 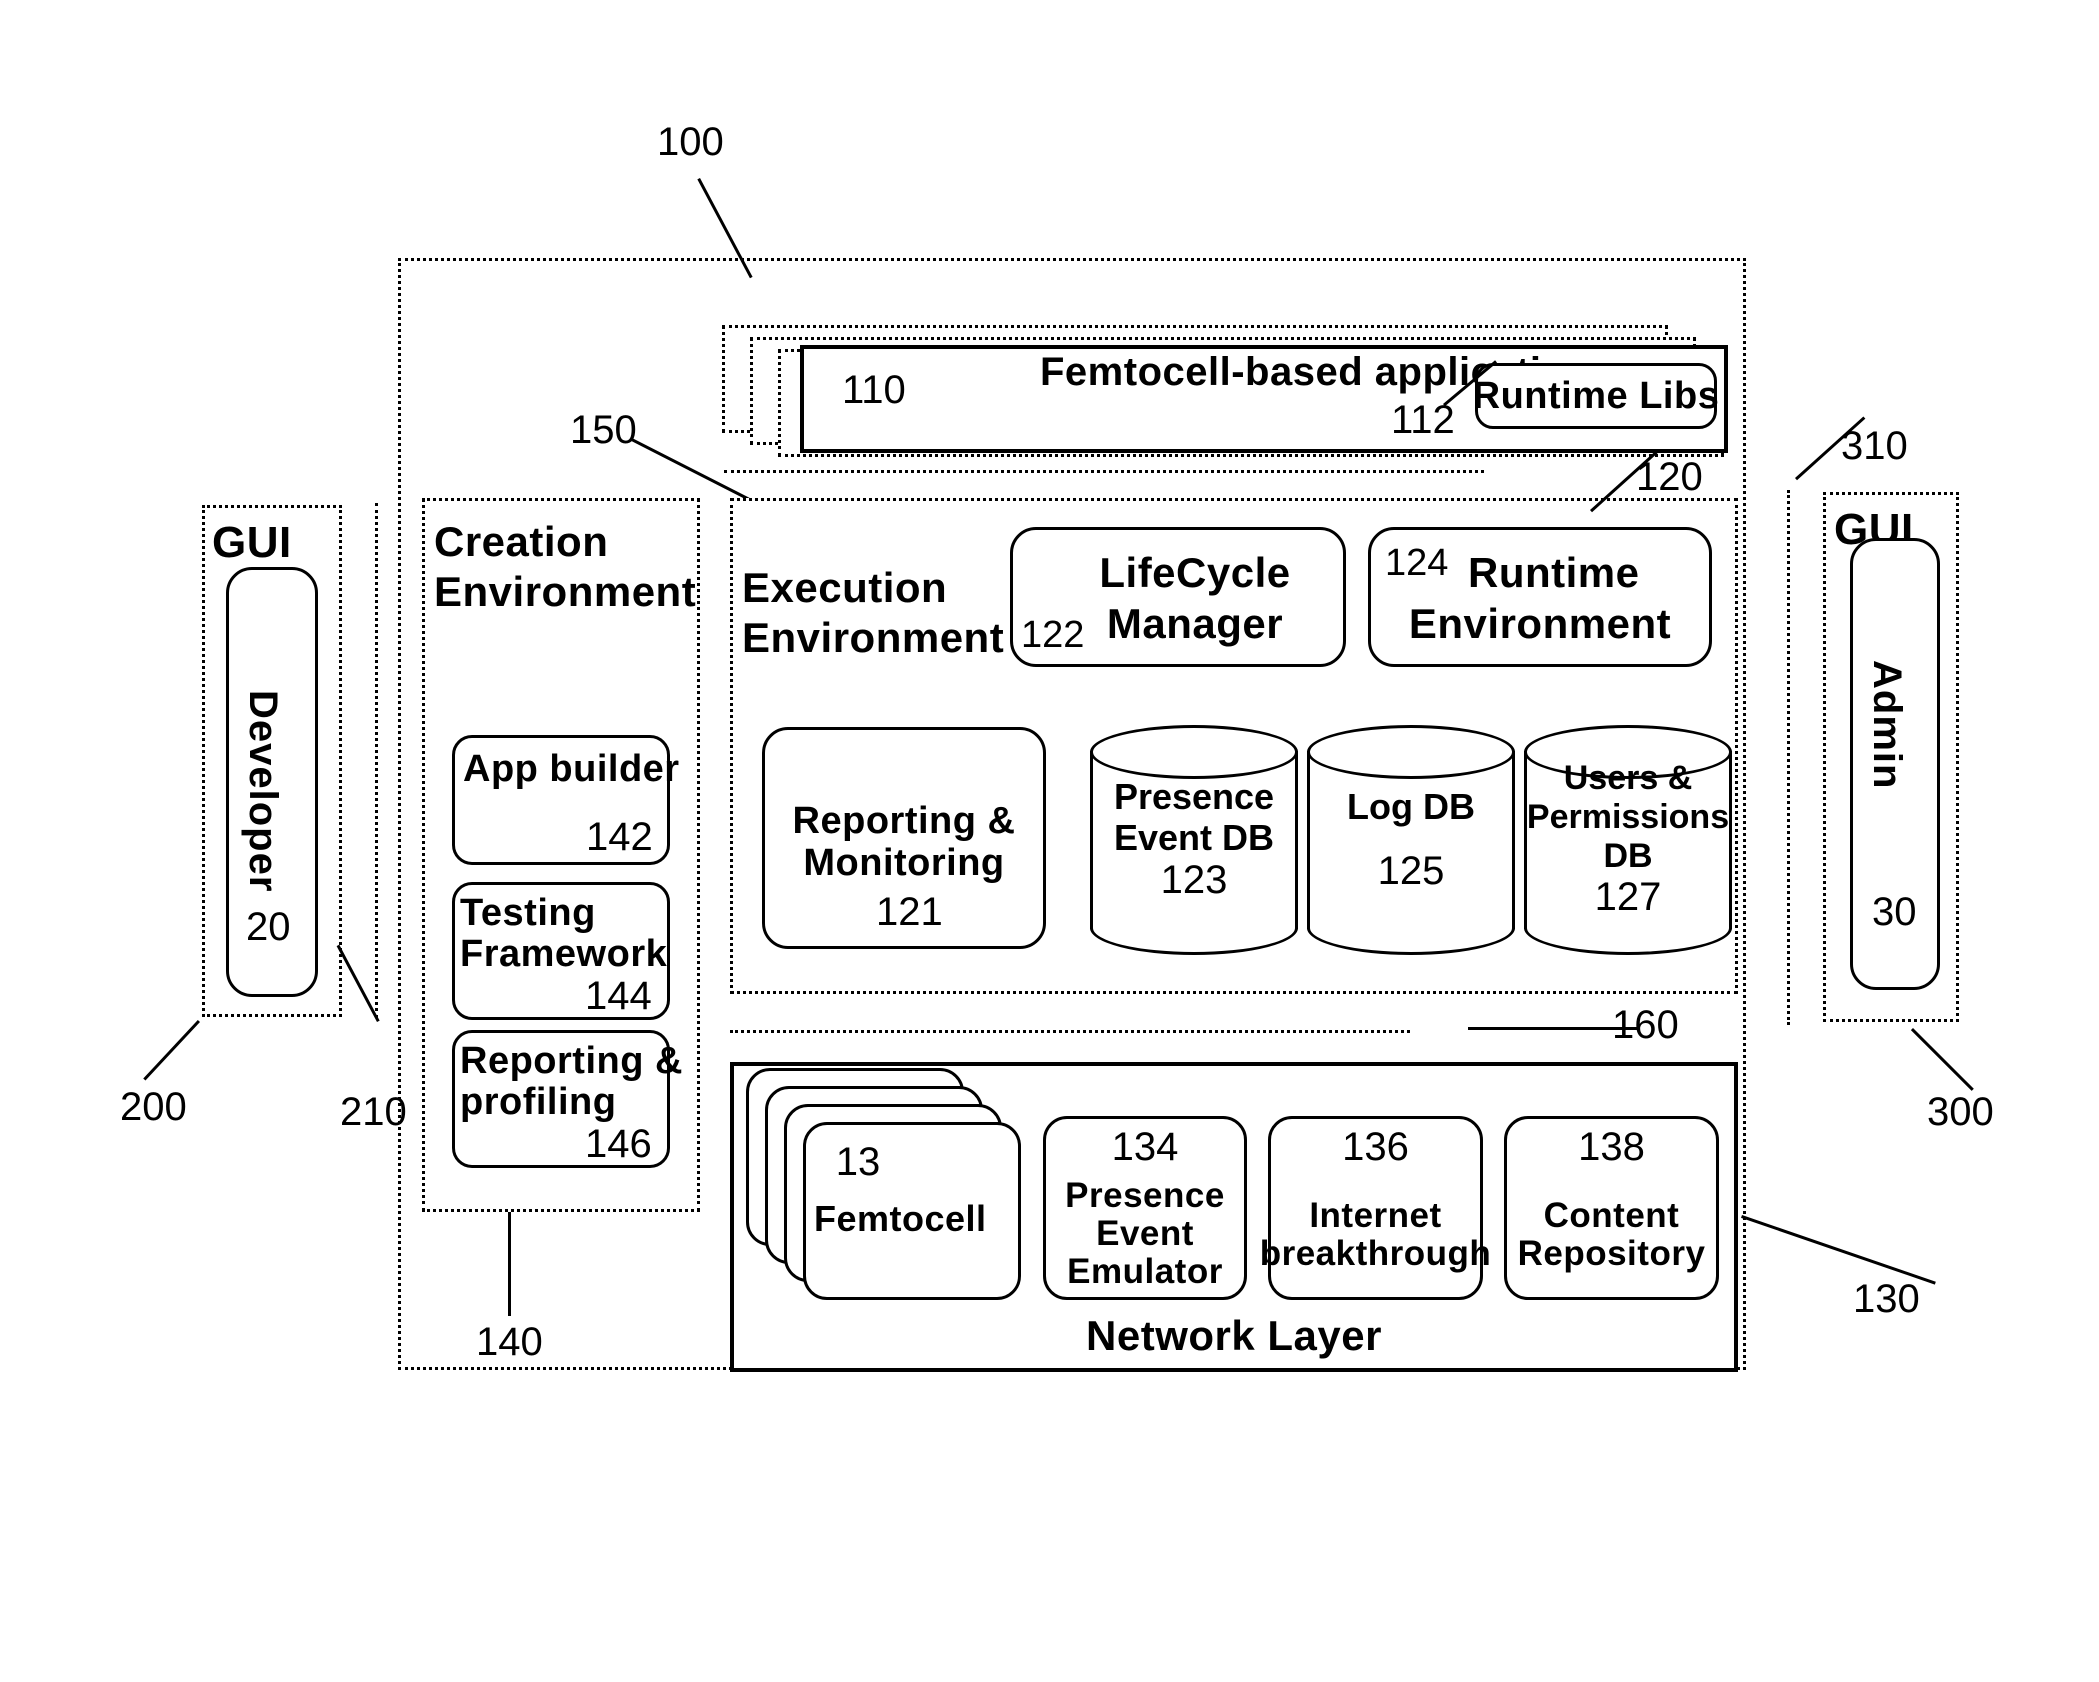 What do you see at coordinates (1053, 635) in the screenshot?
I see `ref-122: 122` at bounding box center [1053, 635].